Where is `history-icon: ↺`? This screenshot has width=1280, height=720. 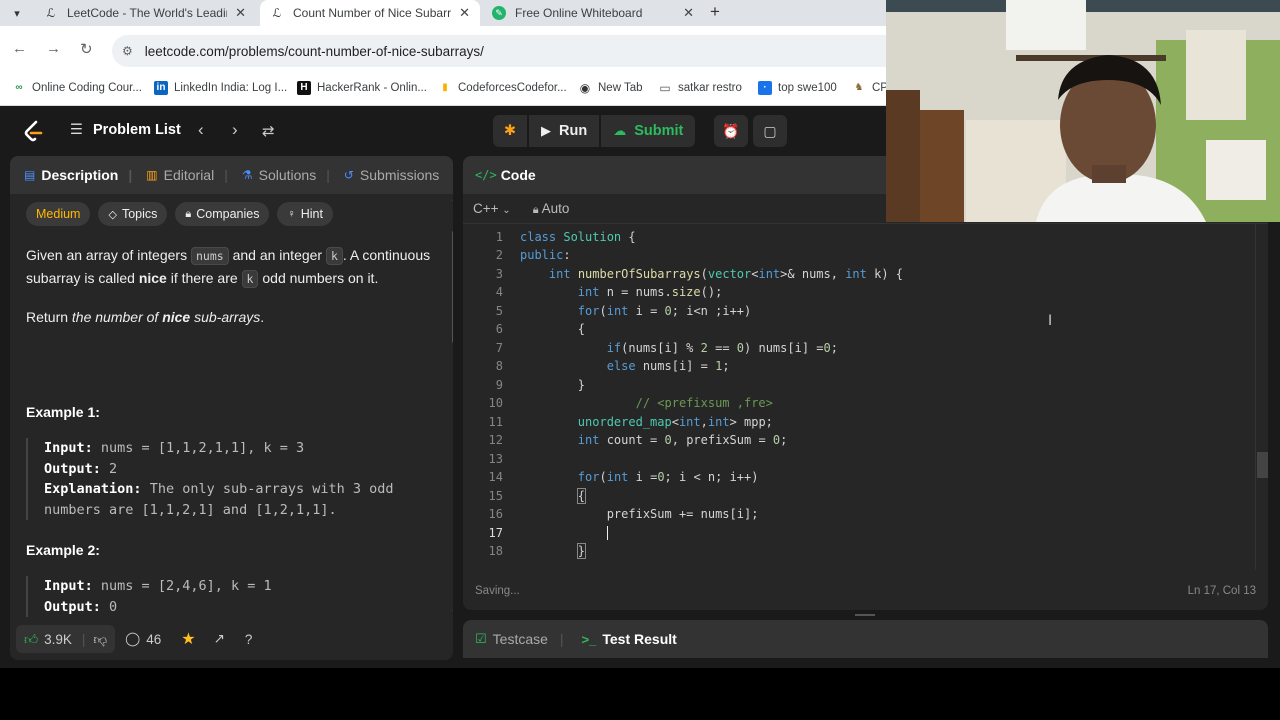
history-icon: ↺ is located at coordinates (348, 175).